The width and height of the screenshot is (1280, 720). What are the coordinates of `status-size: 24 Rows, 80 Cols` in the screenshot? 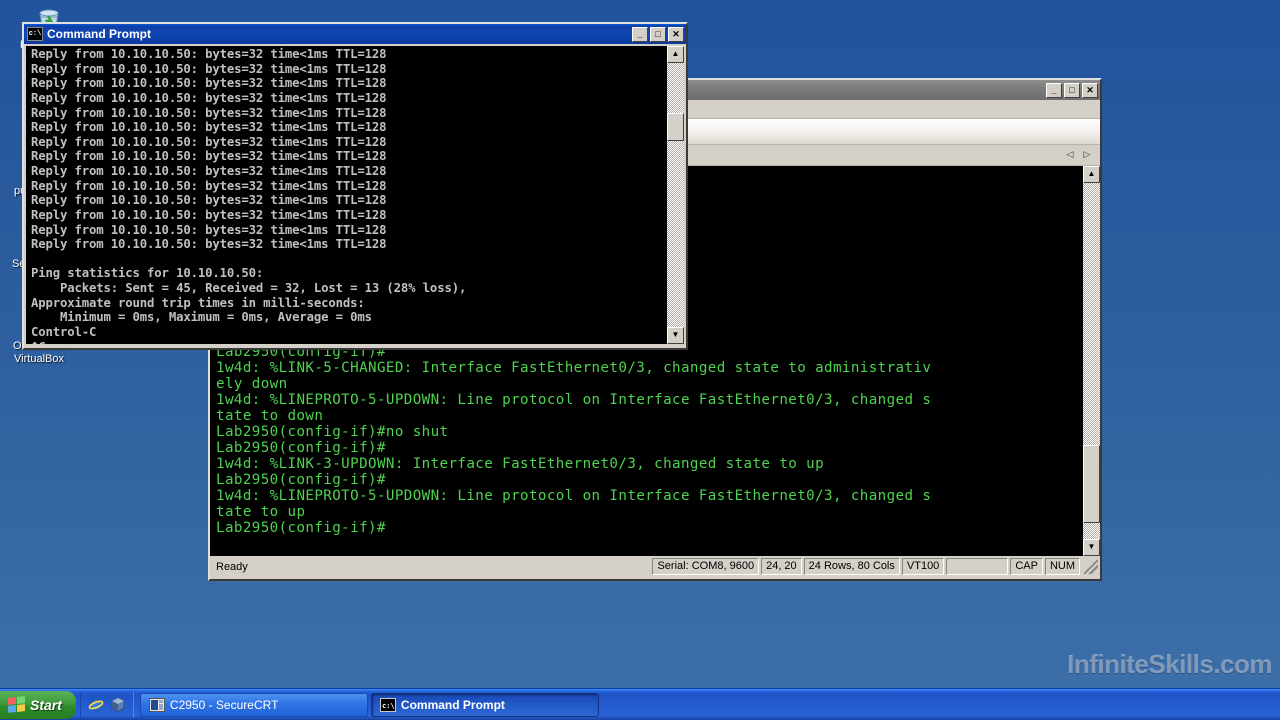 It's located at (851, 566).